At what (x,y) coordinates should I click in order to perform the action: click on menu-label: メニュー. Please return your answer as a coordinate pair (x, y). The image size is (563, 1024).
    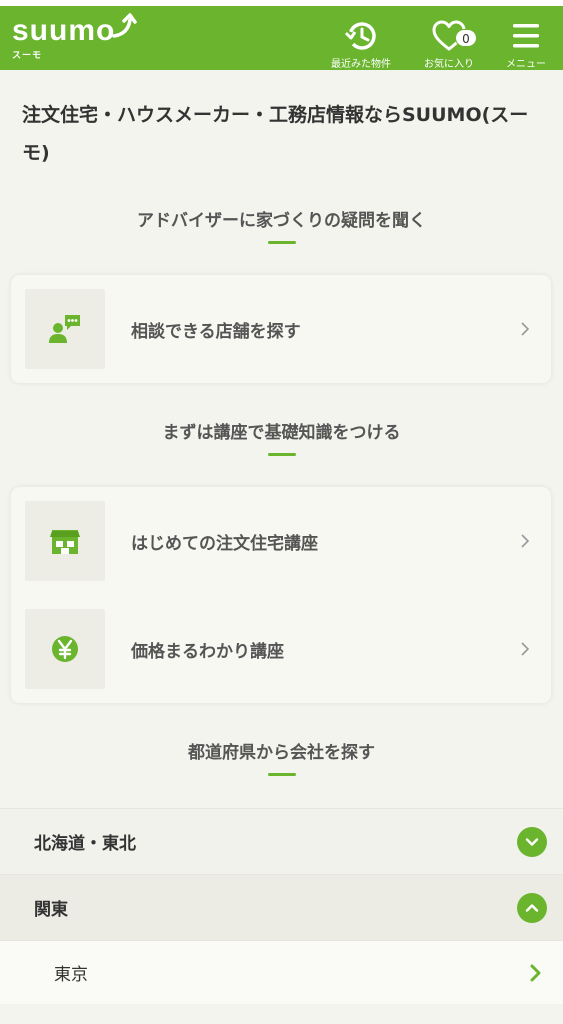
    Looking at the image, I should click on (526, 64).